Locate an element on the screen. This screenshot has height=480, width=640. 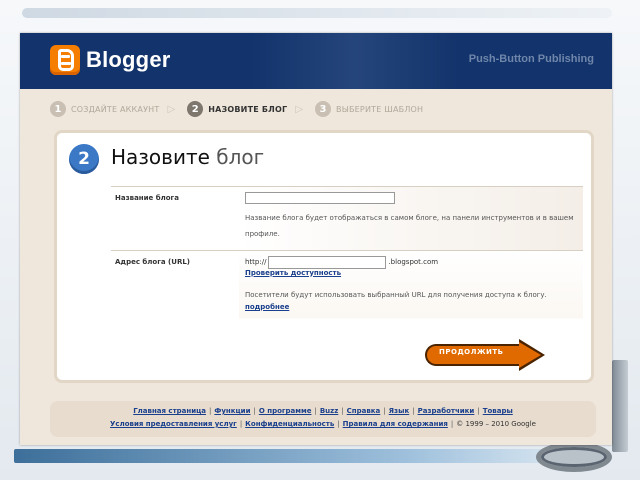
step-label: СОЗДАЙТЕ АККАУНТ is located at coordinates (115, 109).